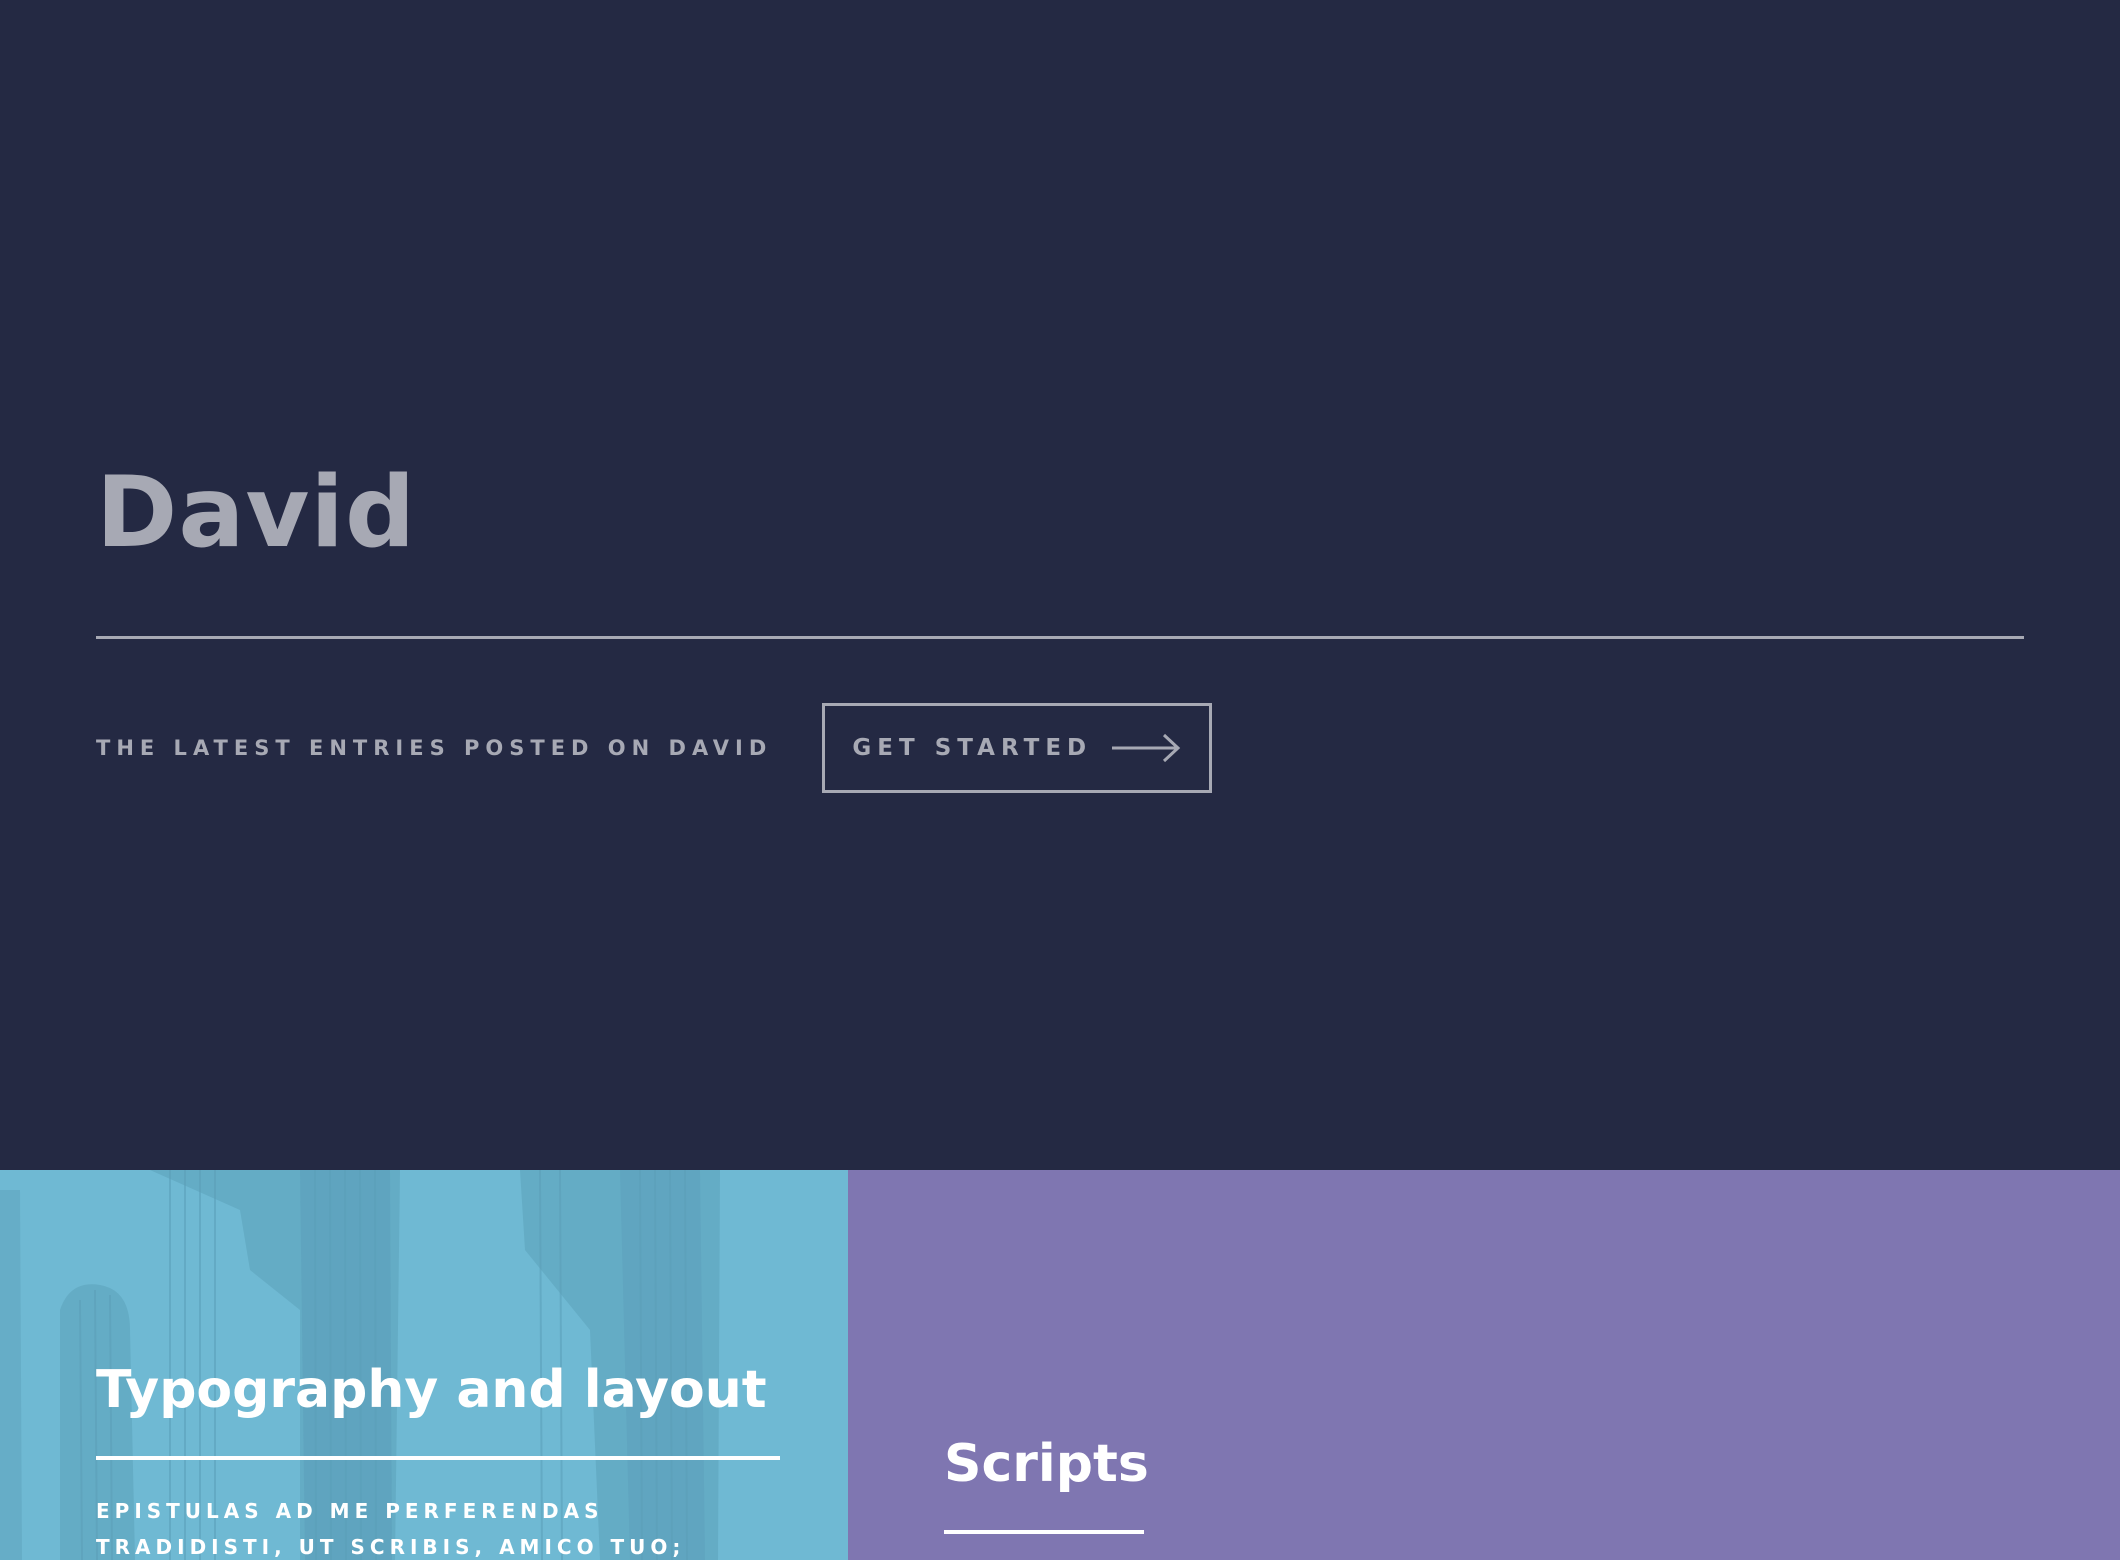  What do you see at coordinates (431, 1390) in the screenshot?
I see `tile-title: Typography and layout` at bounding box center [431, 1390].